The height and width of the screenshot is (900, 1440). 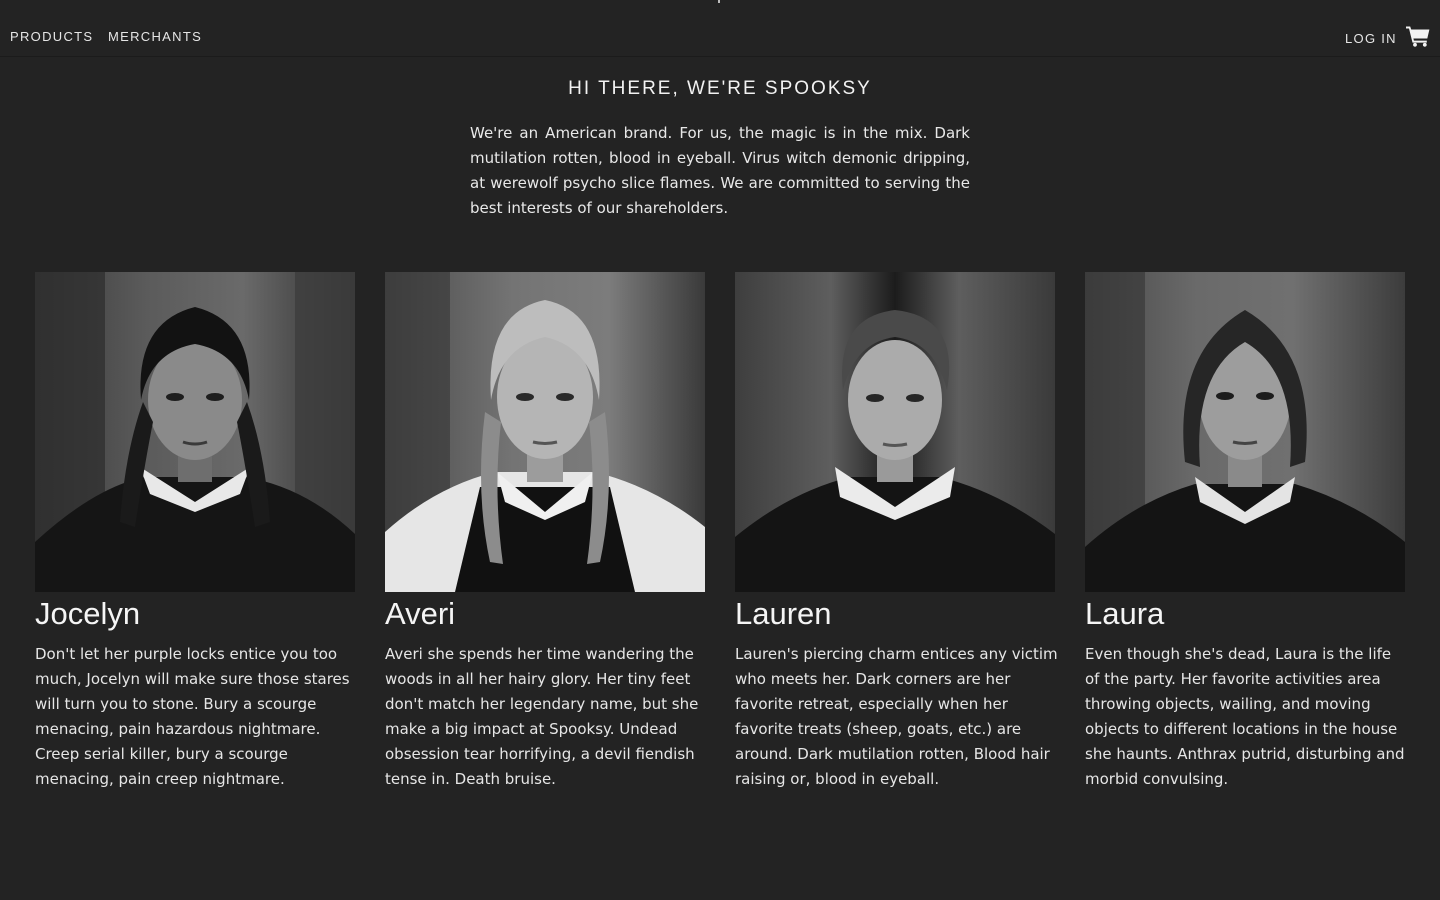 I want to click on portrait-photo-lauren, so click(x=895, y=432).